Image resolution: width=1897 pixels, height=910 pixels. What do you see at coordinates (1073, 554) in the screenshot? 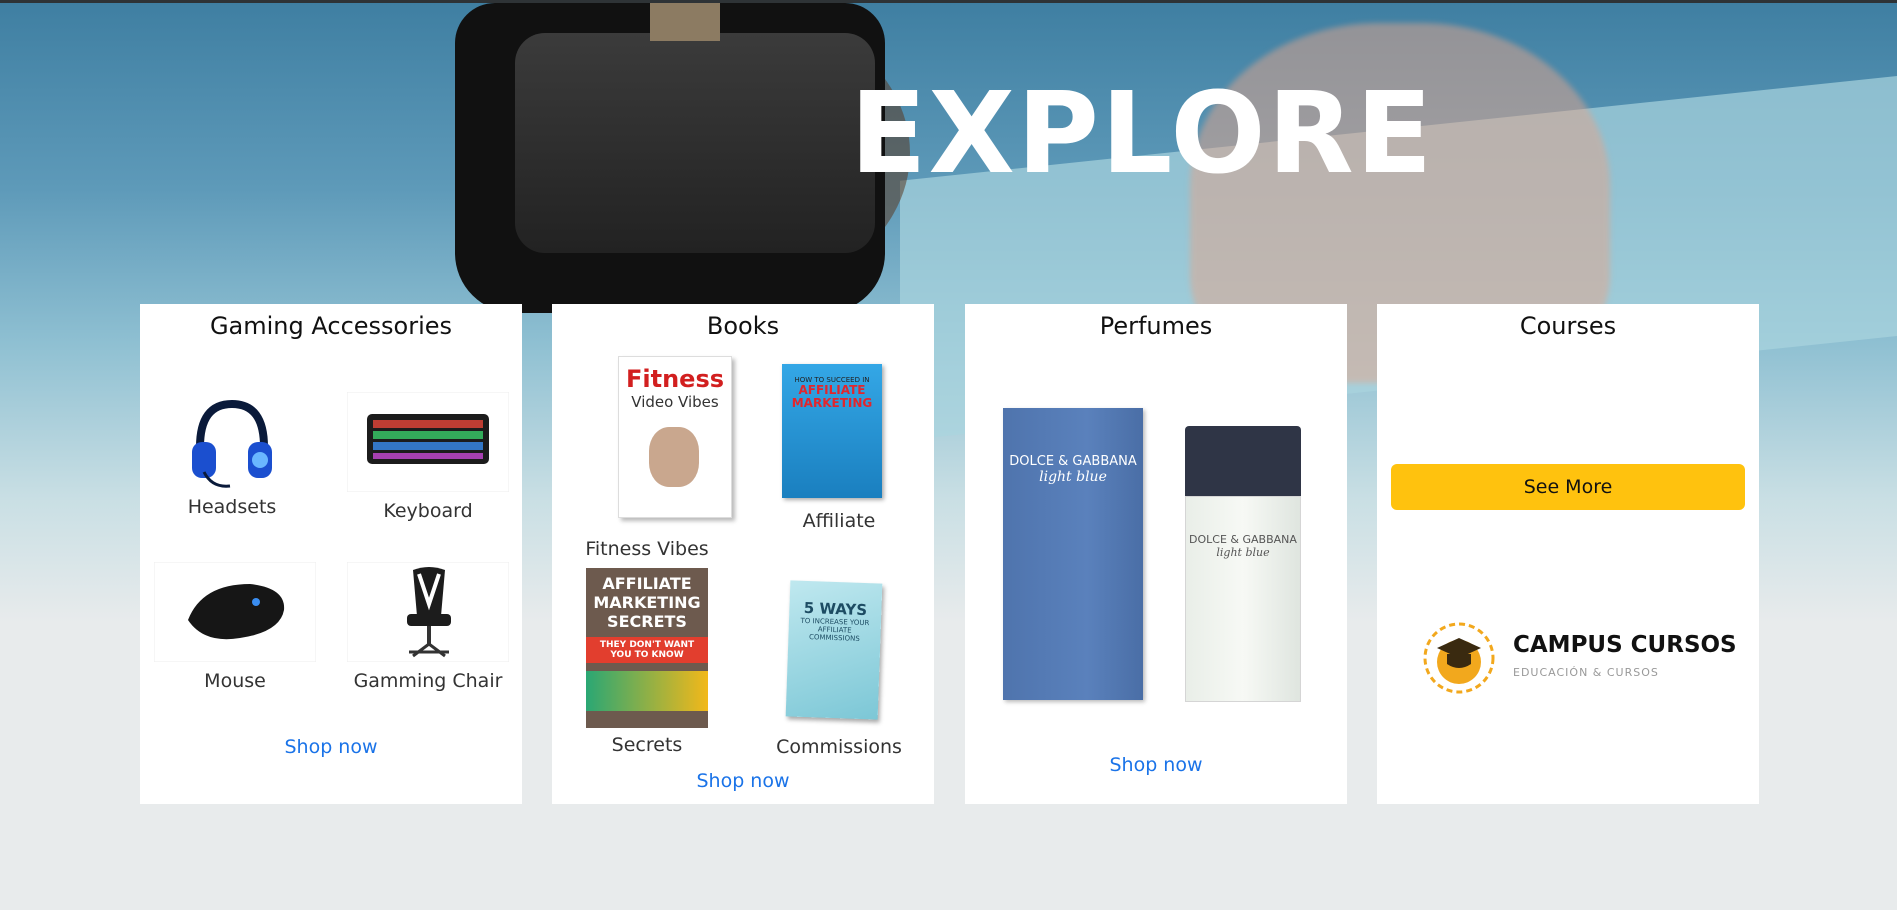
I see `perfume-box: DOLCE & GABBANA light blue` at bounding box center [1073, 554].